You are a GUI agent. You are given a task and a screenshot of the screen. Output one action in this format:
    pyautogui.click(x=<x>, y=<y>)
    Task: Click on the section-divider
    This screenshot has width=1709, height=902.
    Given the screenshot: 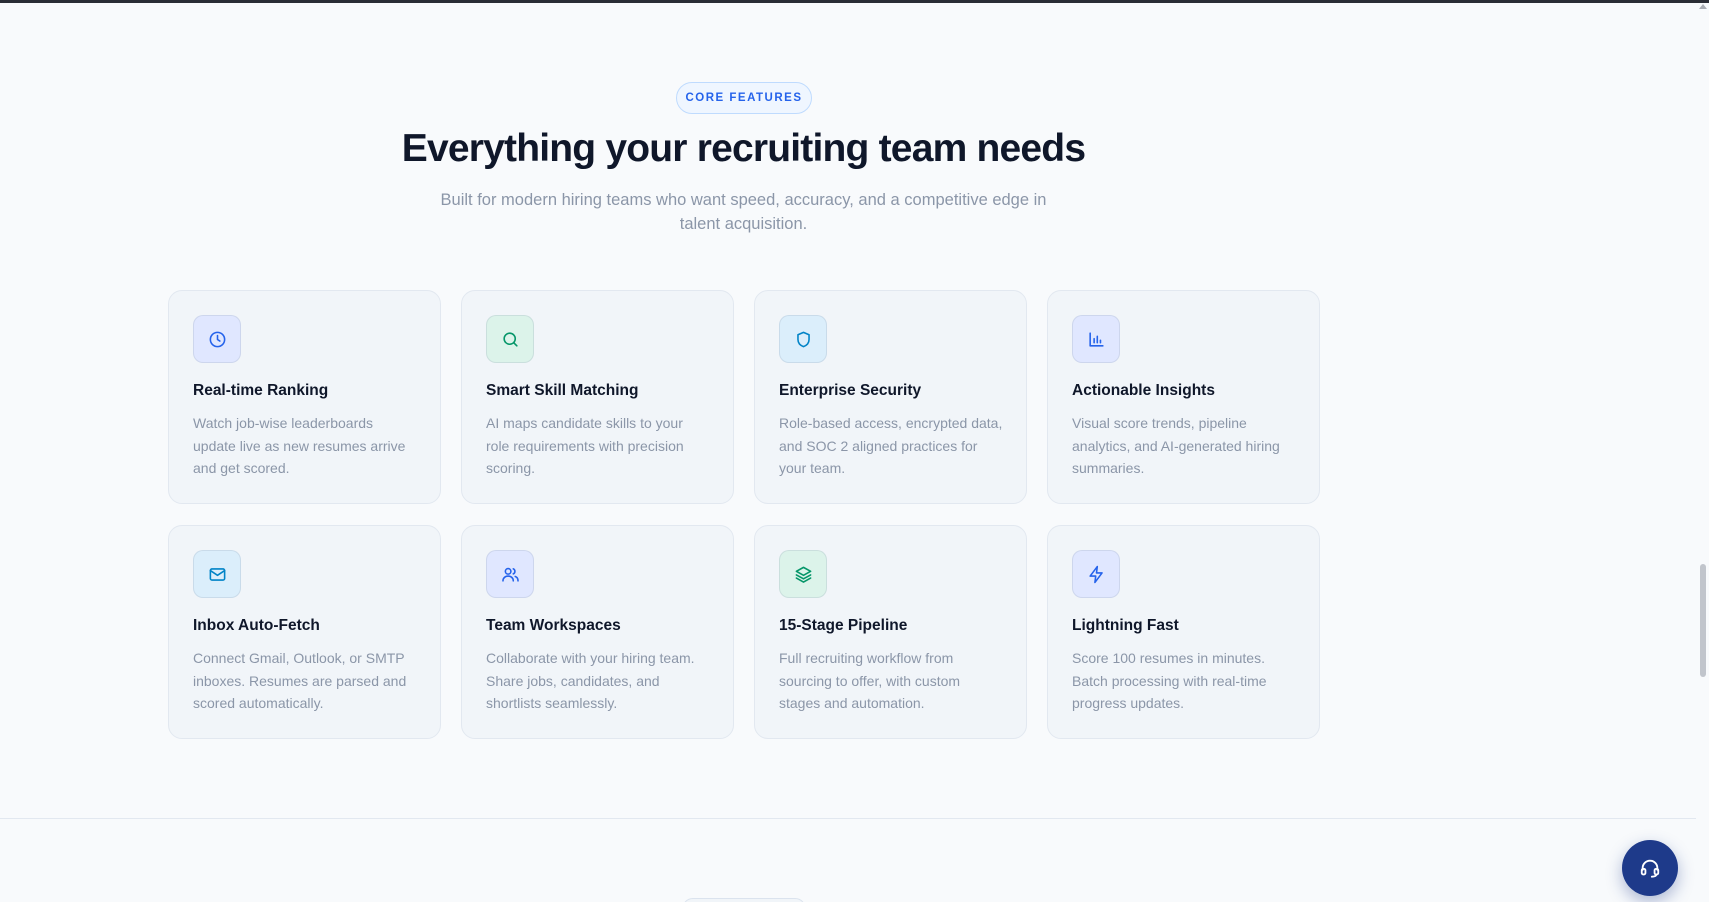 What is the action you would take?
    pyautogui.click(x=848, y=818)
    